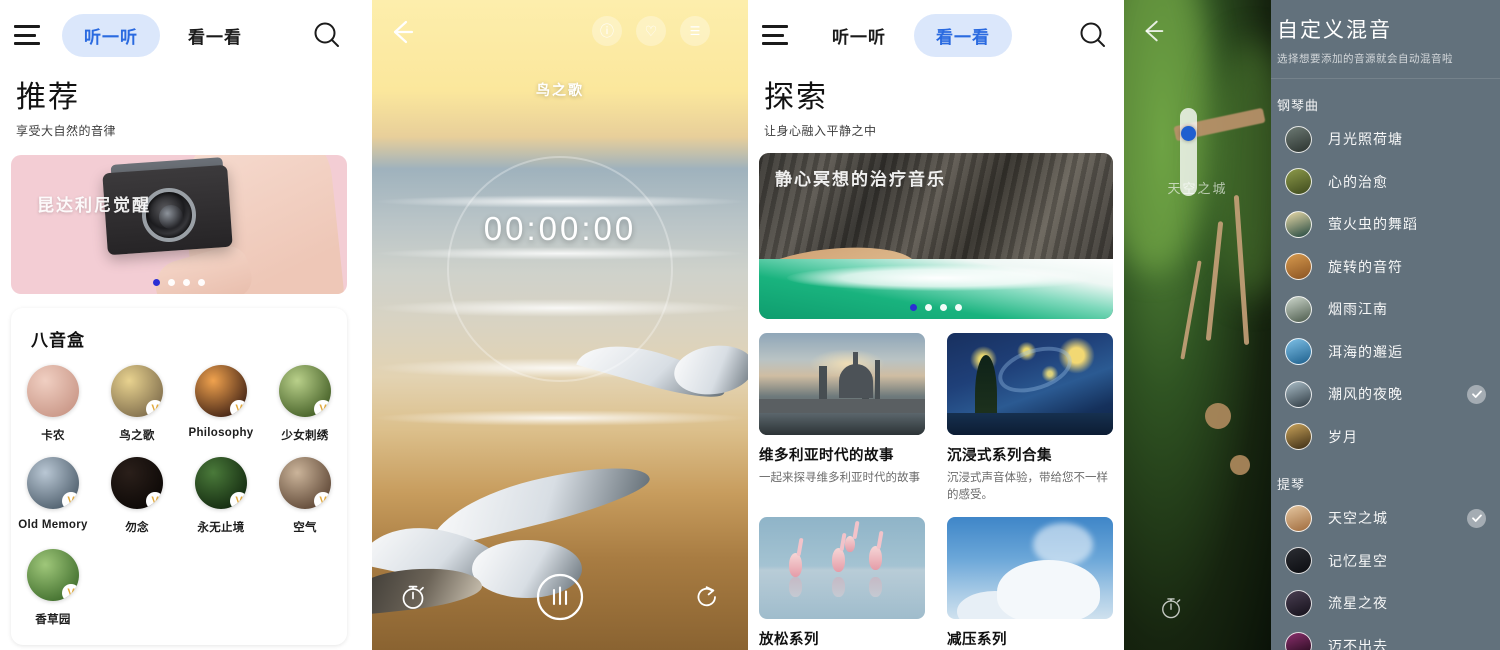 The image size is (1500, 650). I want to click on music-box-item: V Old Memory, so click(53, 496).